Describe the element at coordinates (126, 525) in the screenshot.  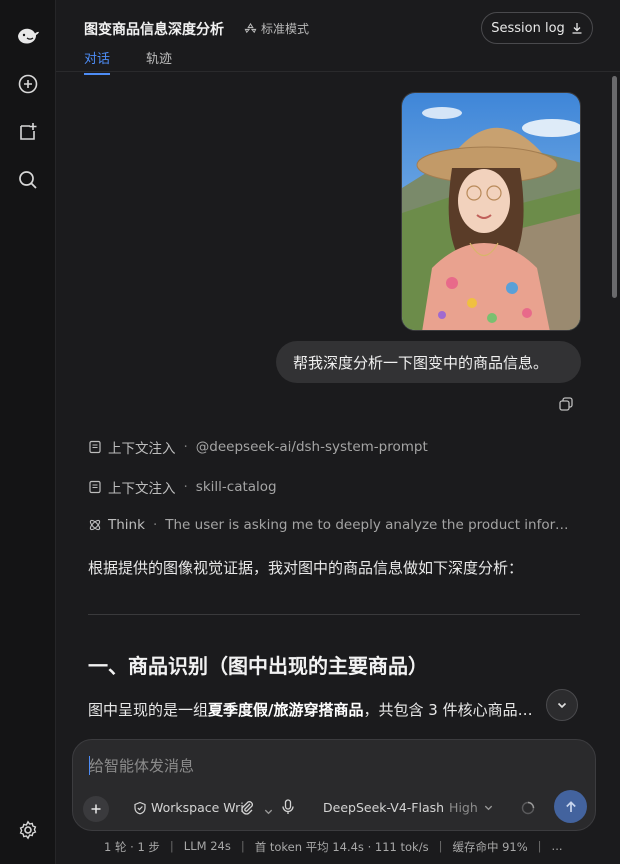
I see `think-label: Think` at that location.